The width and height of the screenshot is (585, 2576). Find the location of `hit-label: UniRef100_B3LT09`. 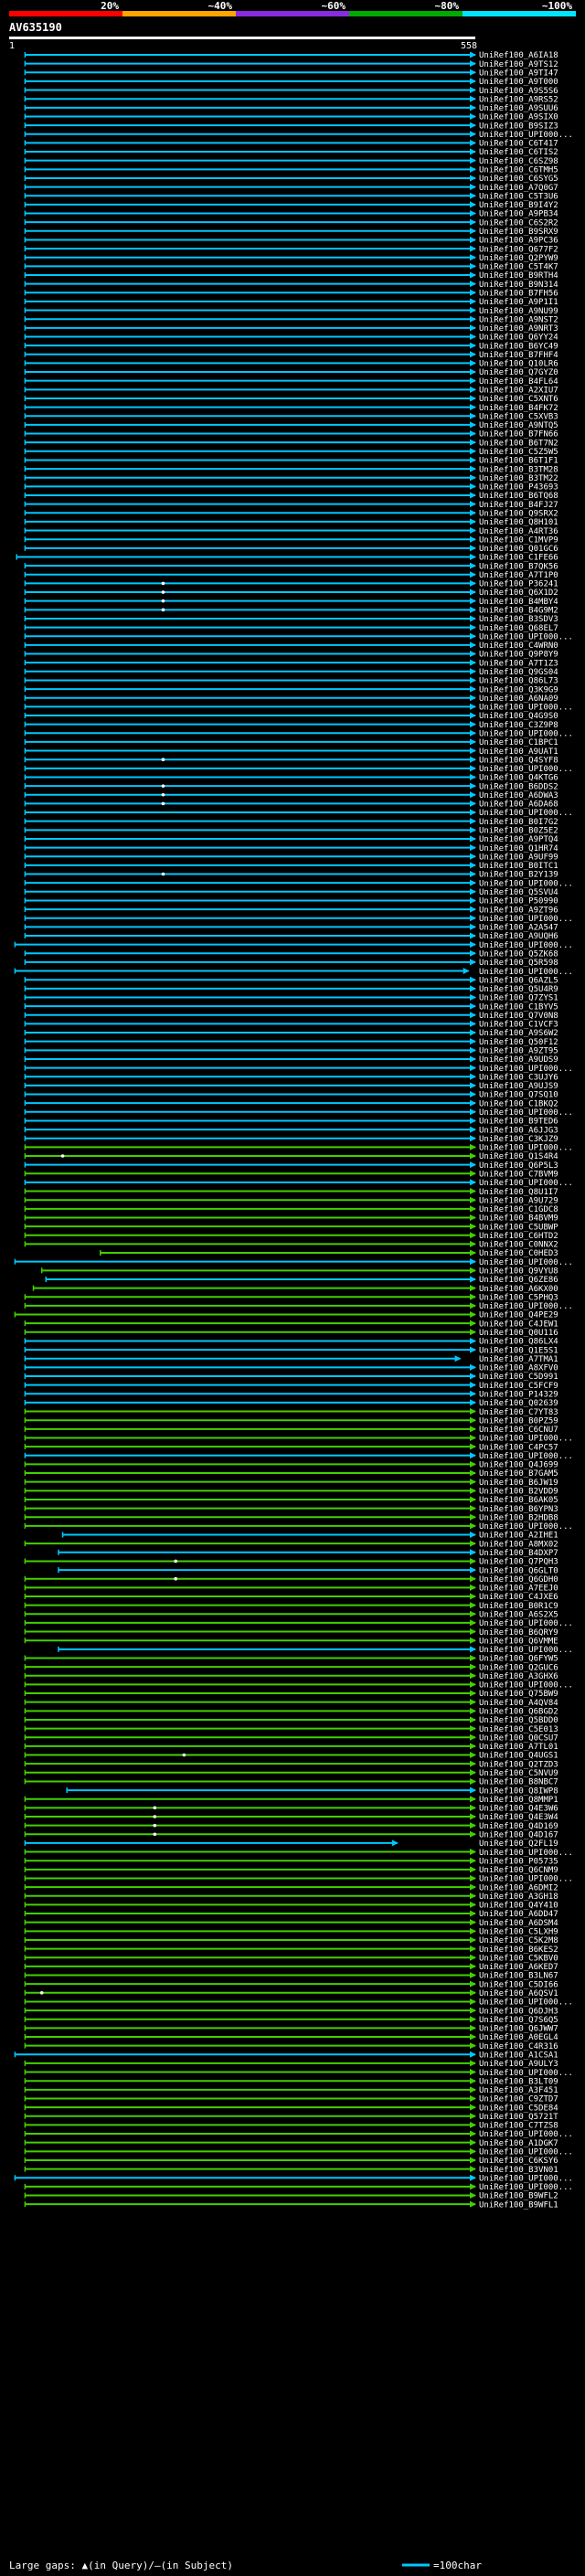

hit-label: UniRef100_B3LT09 is located at coordinates (518, 2081).